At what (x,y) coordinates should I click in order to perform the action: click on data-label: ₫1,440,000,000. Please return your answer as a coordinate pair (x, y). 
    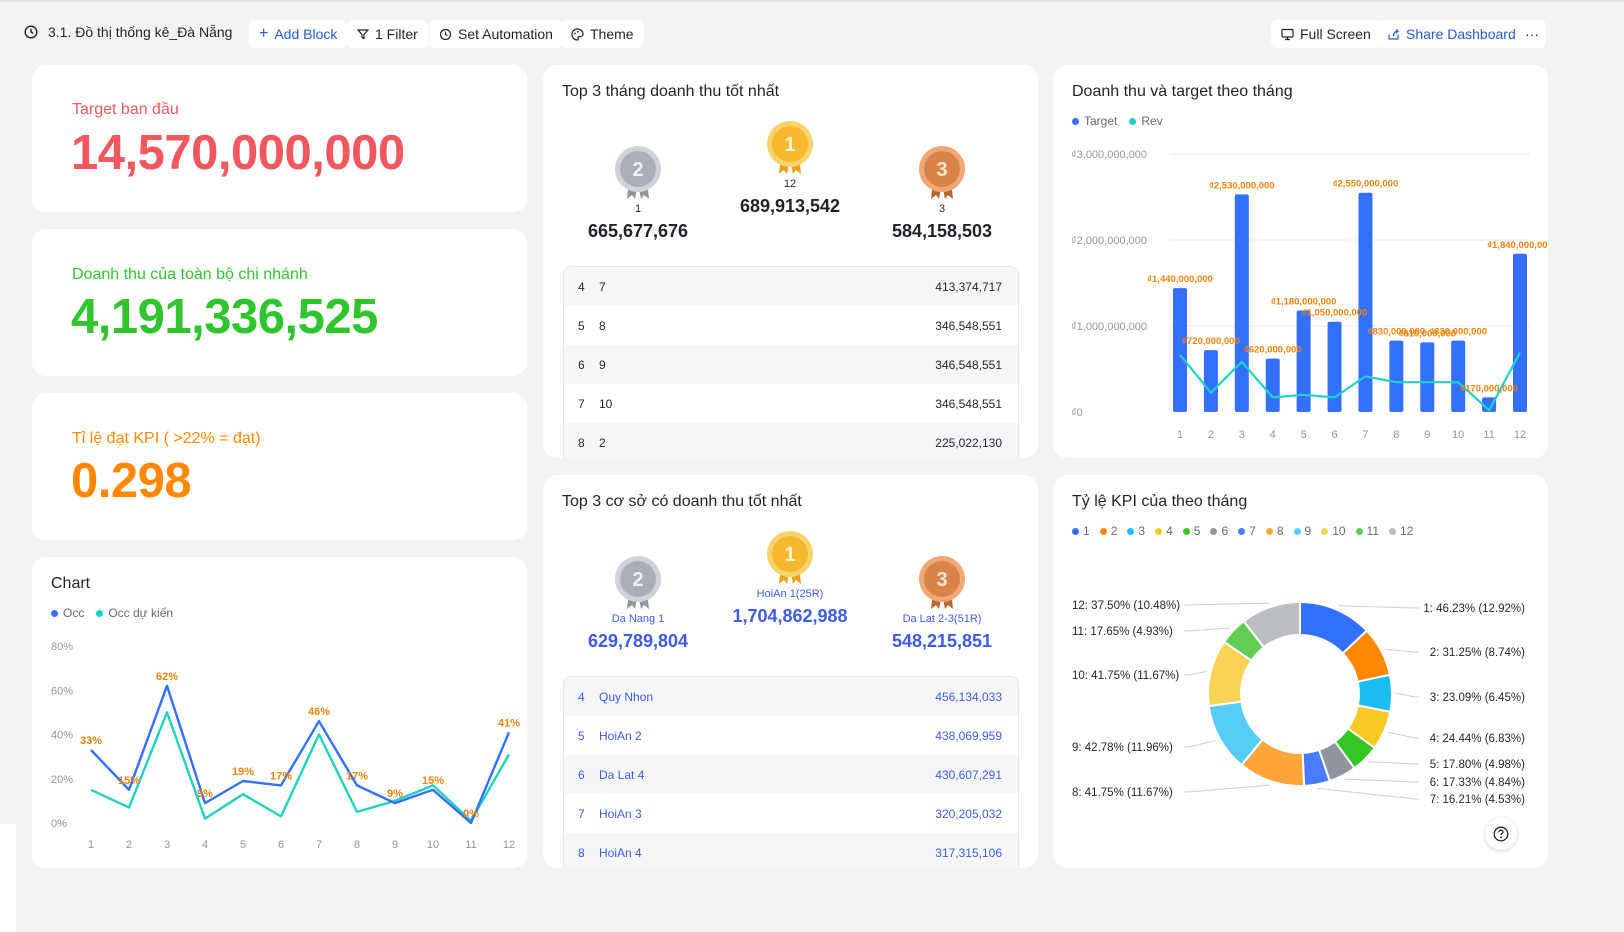
    Looking at the image, I should click on (1180, 279).